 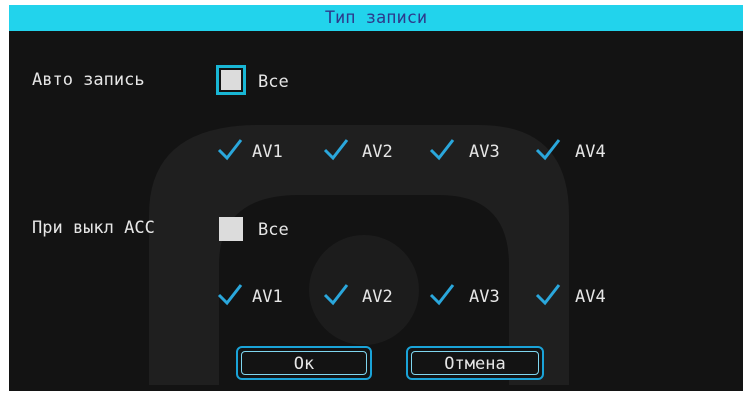 I want to click on cancel-button-label: Отмена, so click(x=475, y=363).